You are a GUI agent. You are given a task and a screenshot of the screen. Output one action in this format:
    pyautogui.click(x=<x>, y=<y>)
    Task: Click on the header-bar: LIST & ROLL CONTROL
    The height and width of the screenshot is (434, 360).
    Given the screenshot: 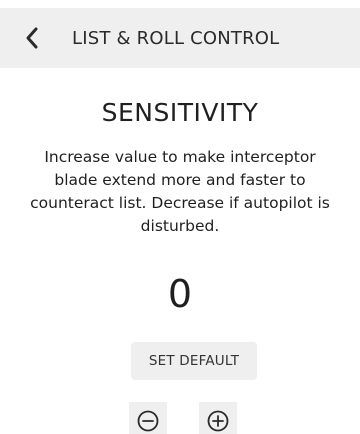 What is the action you would take?
    pyautogui.click(x=180, y=38)
    